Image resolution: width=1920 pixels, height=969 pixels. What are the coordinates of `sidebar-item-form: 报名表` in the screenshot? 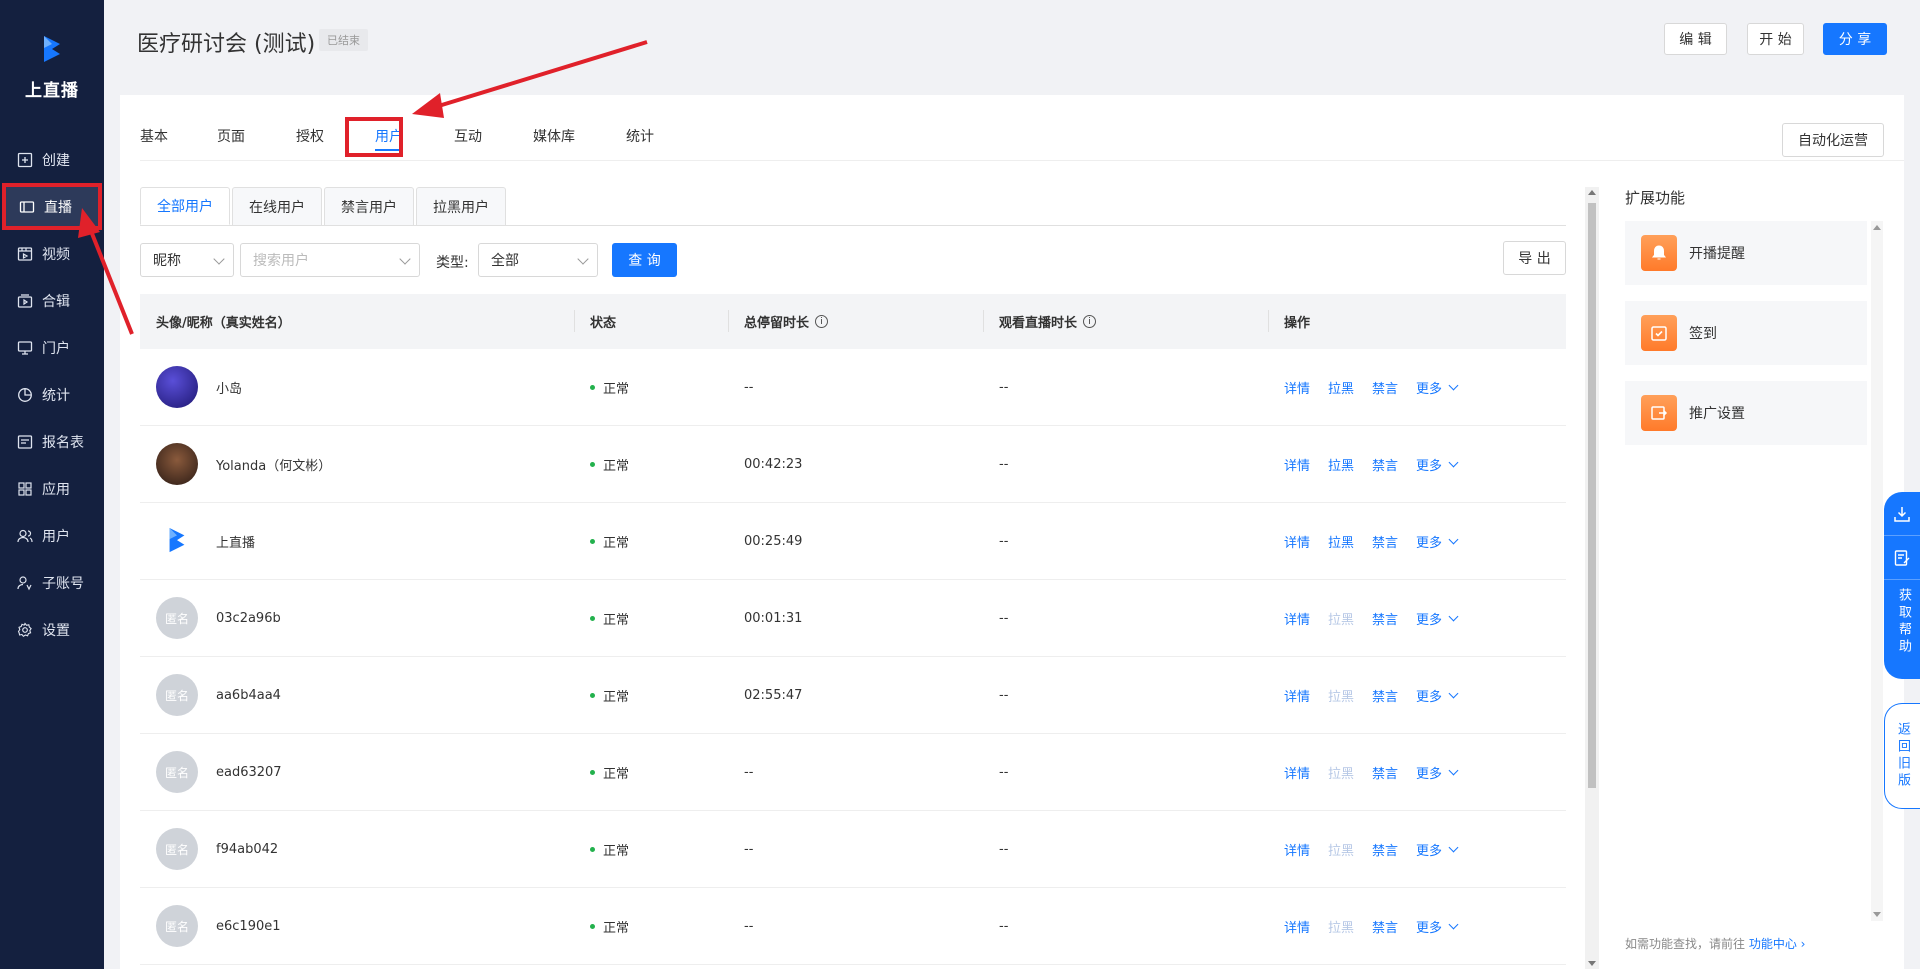 It's located at (52, 441).